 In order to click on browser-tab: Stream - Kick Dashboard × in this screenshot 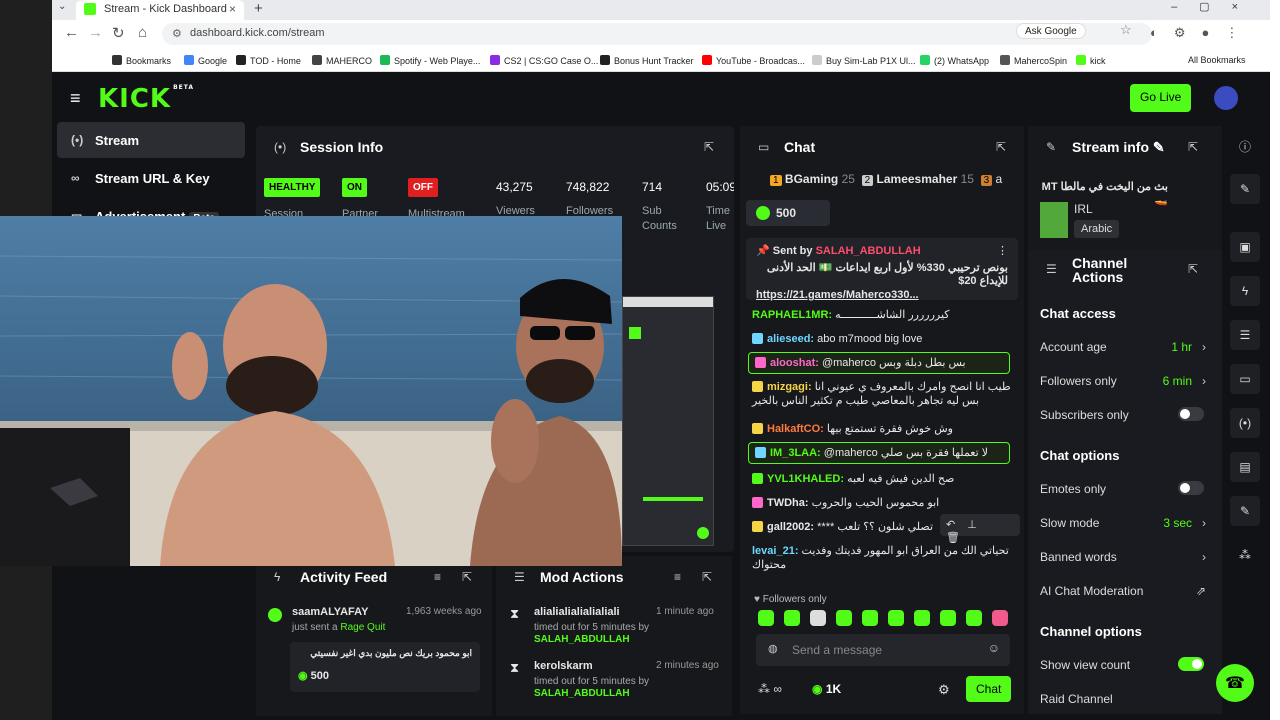, I will do `click(160, 10)`.